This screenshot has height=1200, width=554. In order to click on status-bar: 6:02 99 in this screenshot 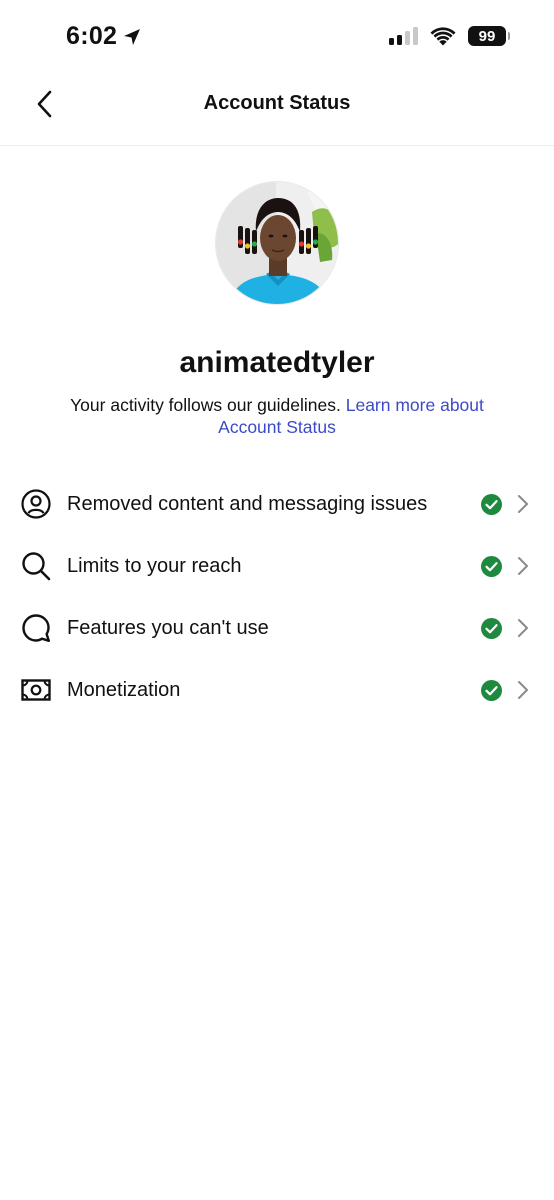, I will do `click(277, 35)`.